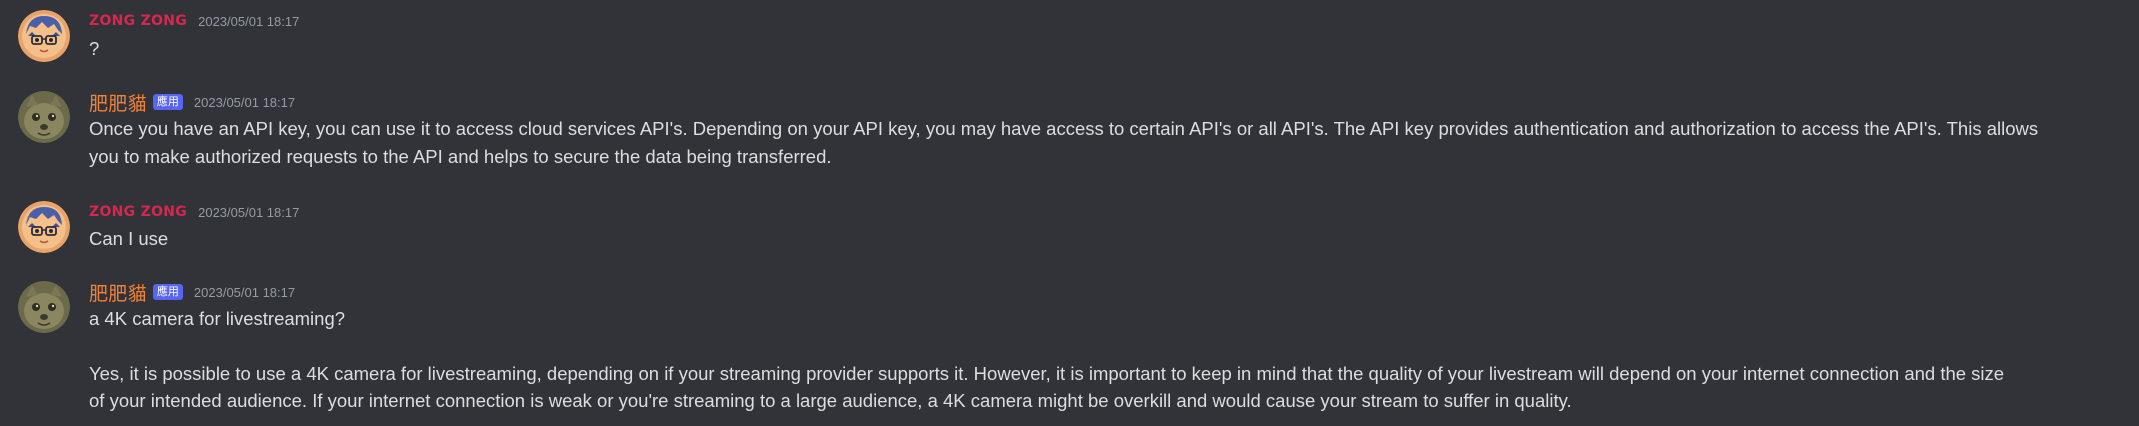  I want to click on message-text: Can I use, so click(129, 238).